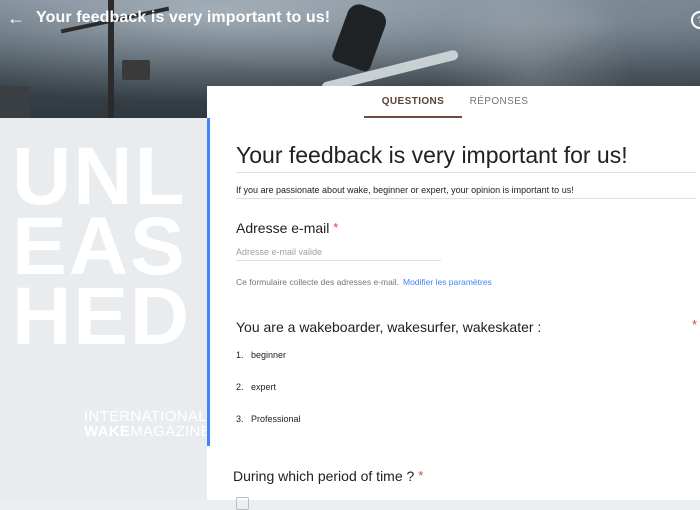 The width and height of the screenshot is (700, 510). What do you see at coordinates (240, 419) in the screenshot?
I see `option-number: 3.` at bounding box center [240, 419].